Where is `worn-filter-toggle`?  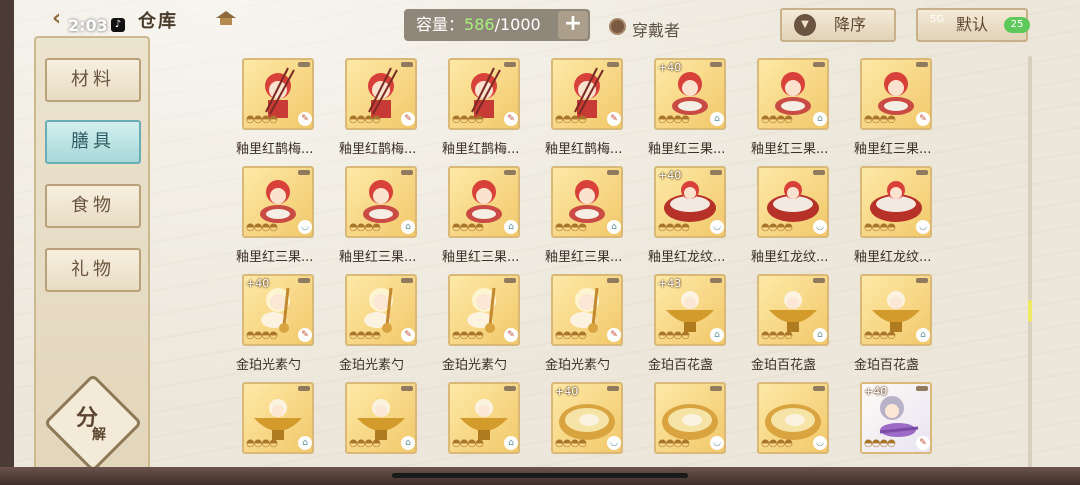 worn-filter-toggle is located at coordinates (617, 26).